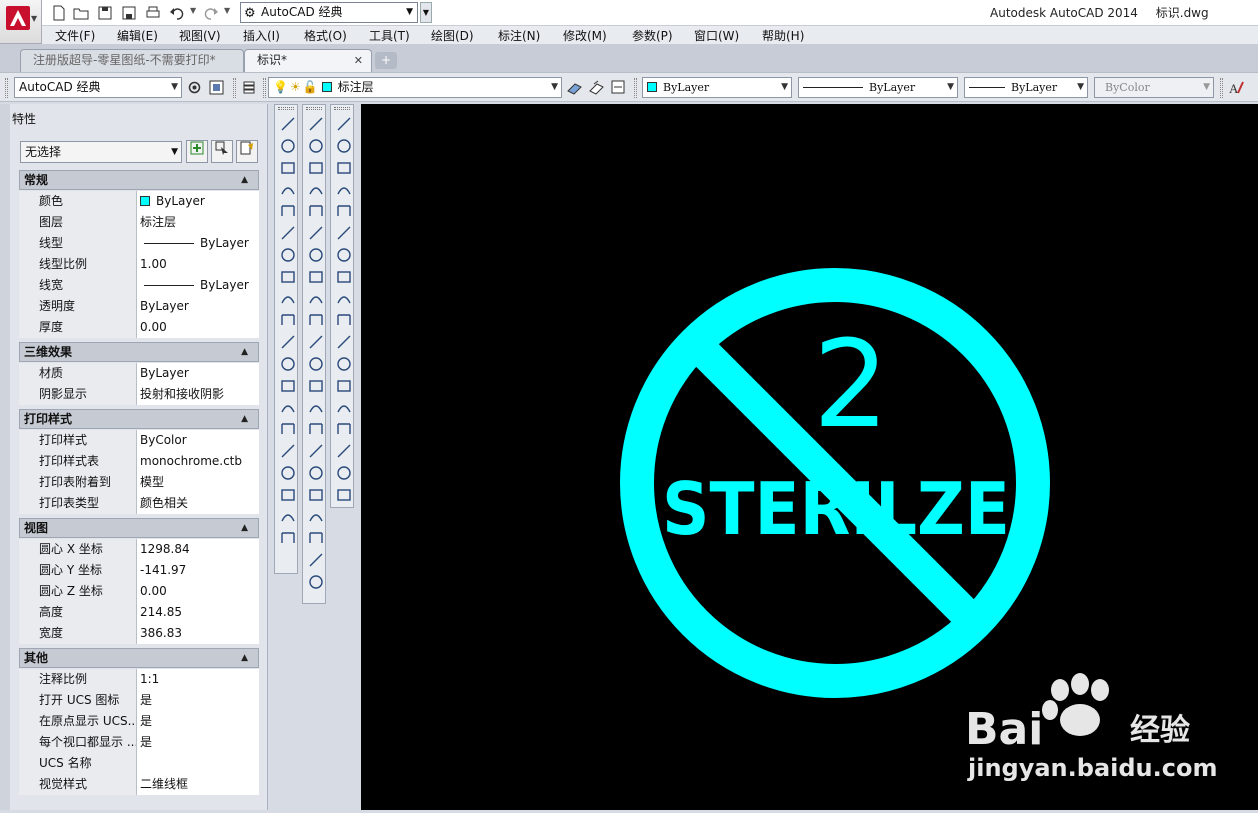 The width and height of the screenshot is (1258, 813). Describe the element at coordinates (316, 386) in the screenshot. I see `dim-break-icon` at that location.